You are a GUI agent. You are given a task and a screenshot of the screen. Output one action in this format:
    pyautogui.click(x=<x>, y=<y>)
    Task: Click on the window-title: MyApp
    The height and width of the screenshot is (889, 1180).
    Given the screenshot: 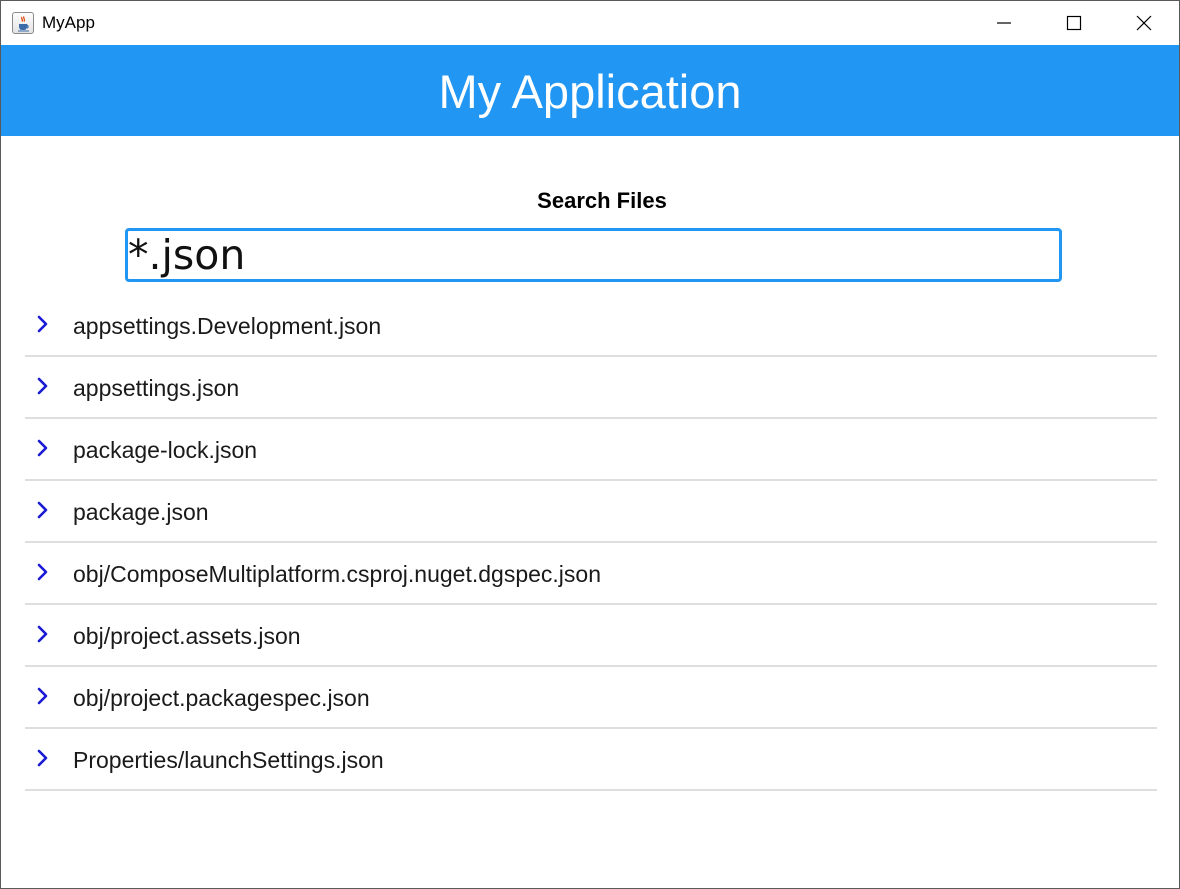 What is the action you would take?
    pyautogui.click(x=68, y=22)
    